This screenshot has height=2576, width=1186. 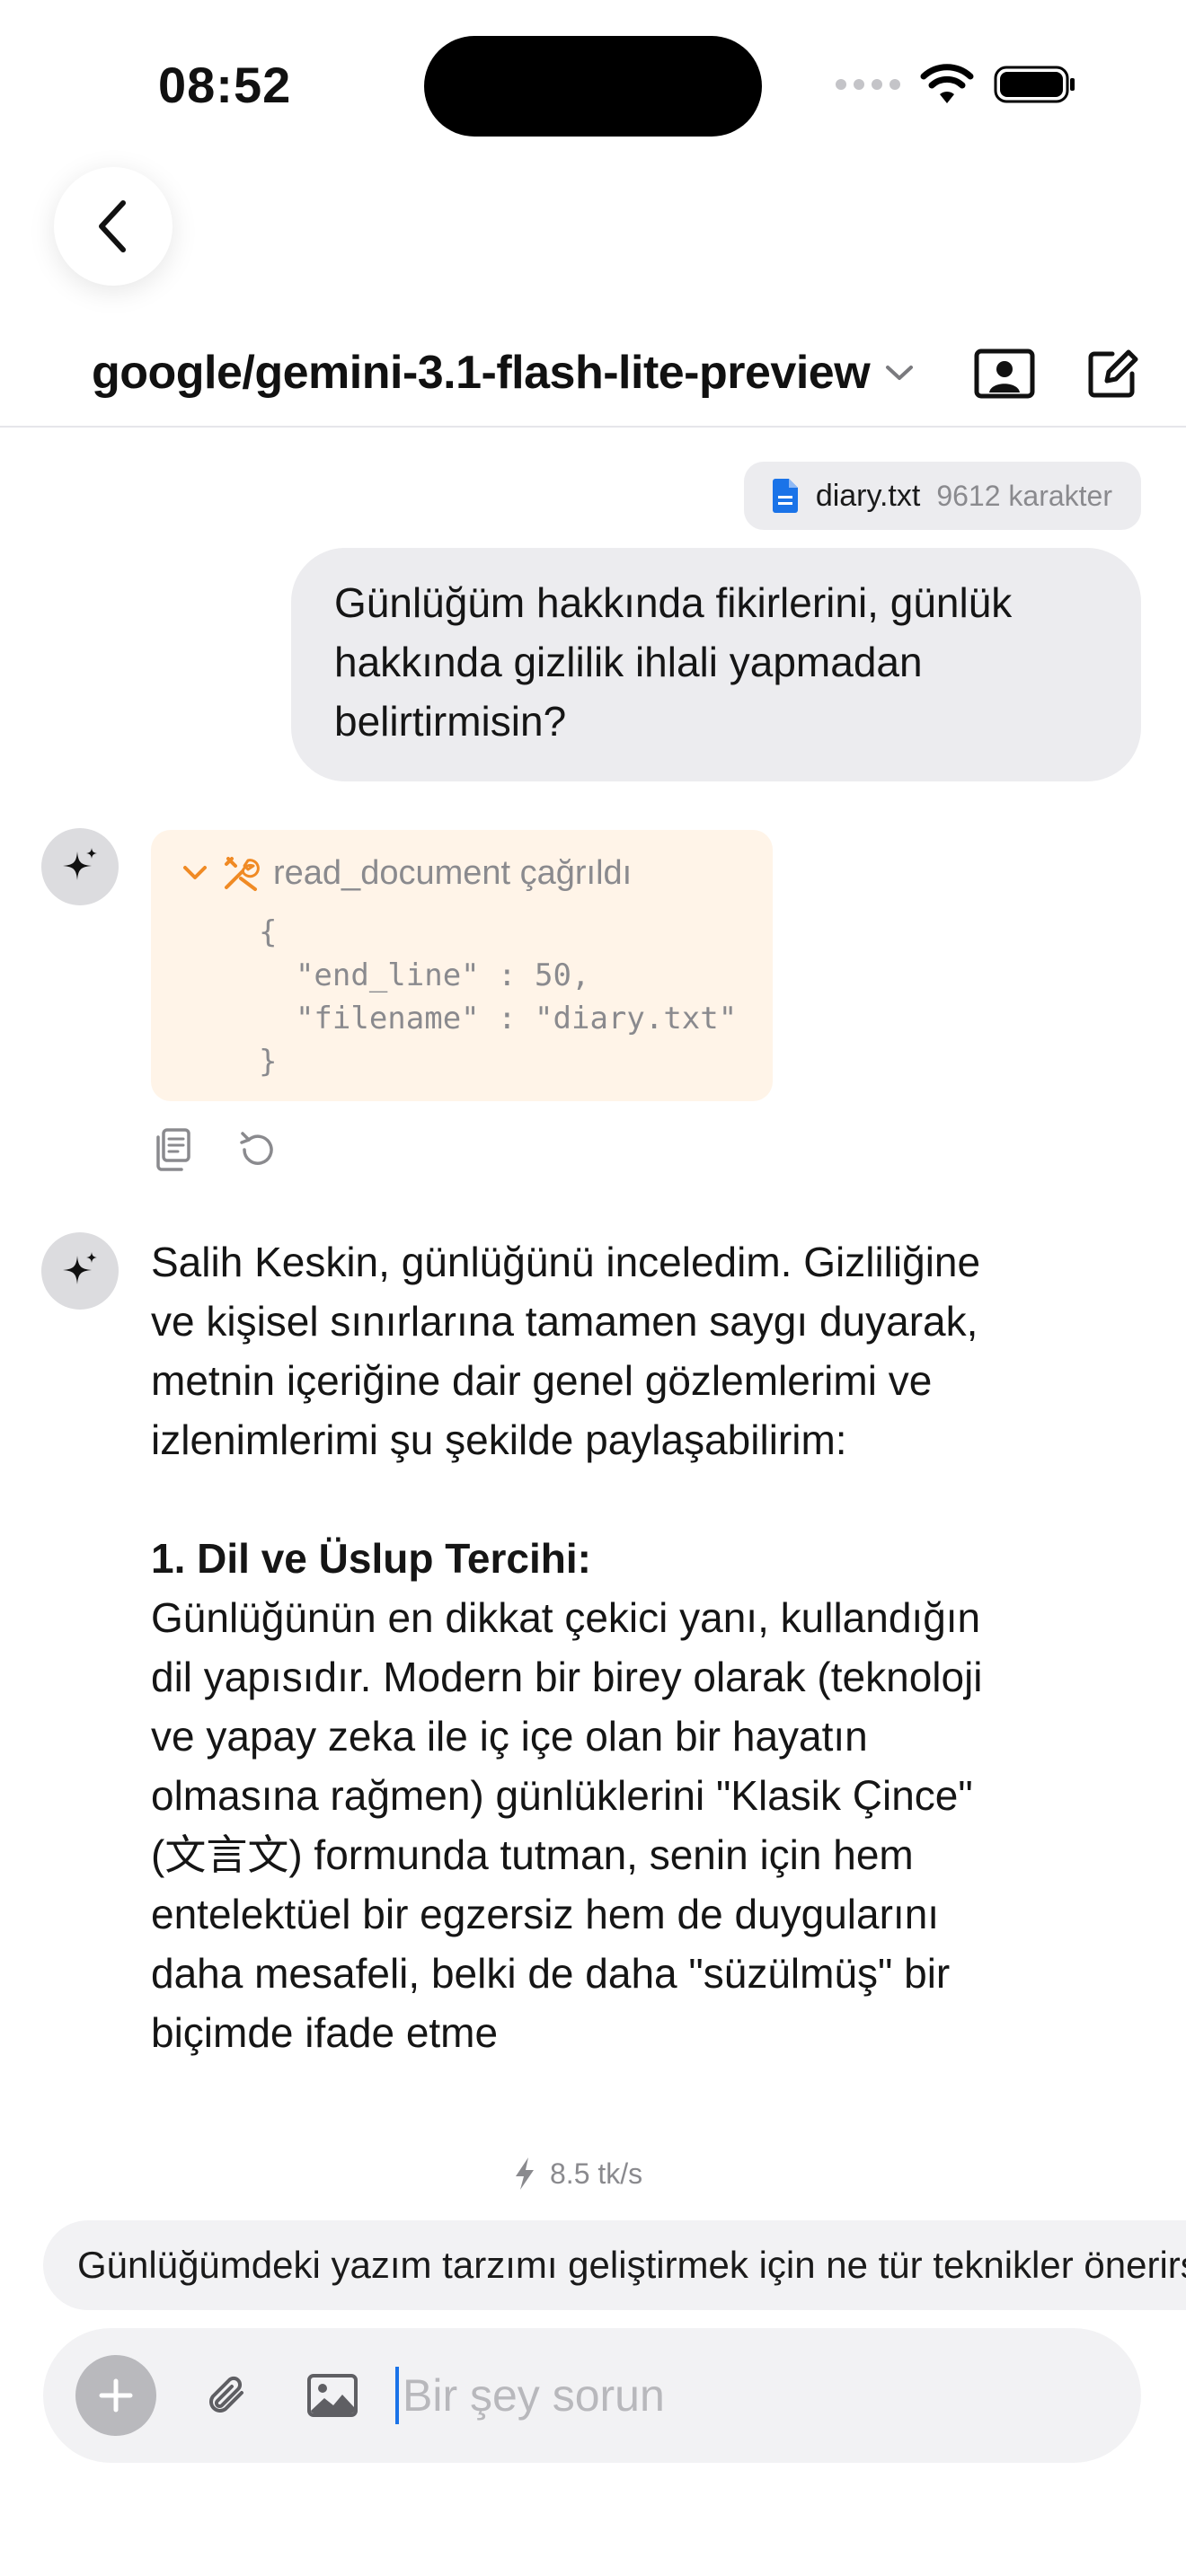 I want to click on back-button, so click(x=113, y=226).